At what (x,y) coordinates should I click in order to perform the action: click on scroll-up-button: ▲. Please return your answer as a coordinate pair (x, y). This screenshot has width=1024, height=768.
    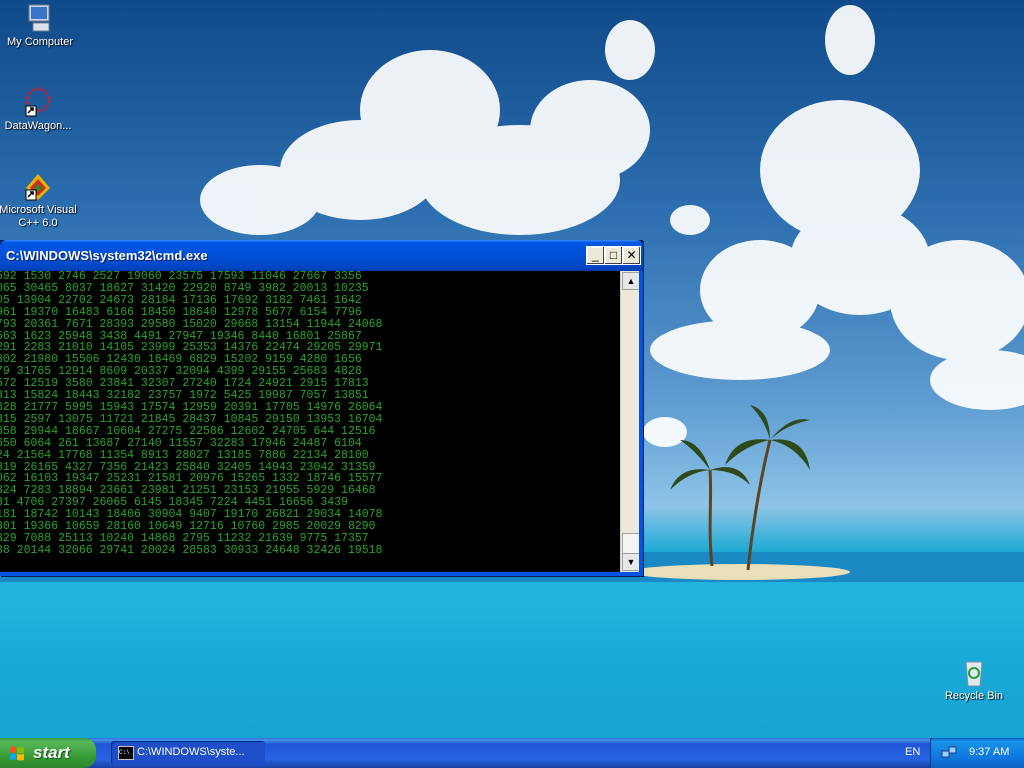
    Looking at the image, I should click on (631, 281).